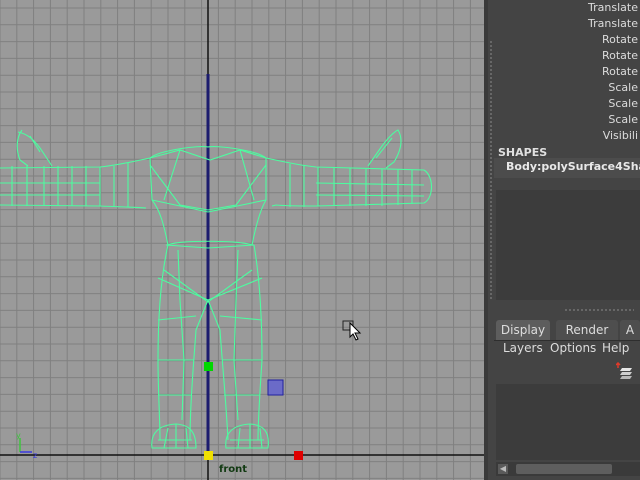  What do you see at coordinates (568, 245) in the screenshot?
I see `channel-box-empty-area` at bounding box center [568, 245].